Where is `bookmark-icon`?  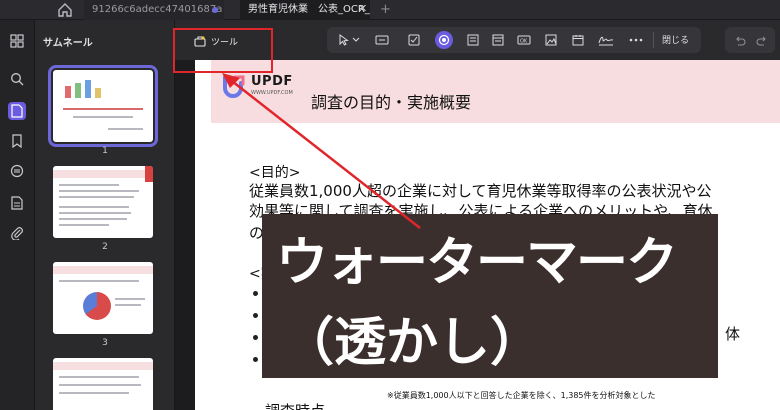 bookmark-icon is located at coordinates (17, 141).